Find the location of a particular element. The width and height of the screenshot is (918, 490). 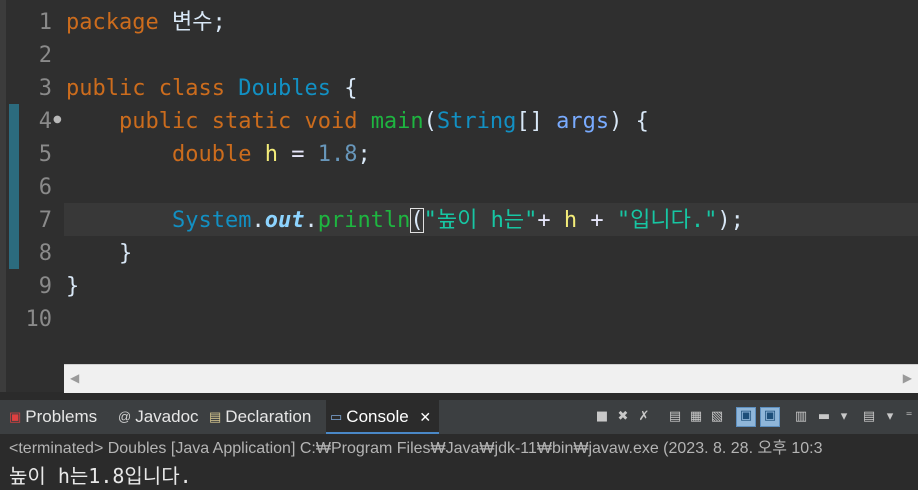

open-paren: ( is located at coordinates (430, 121).